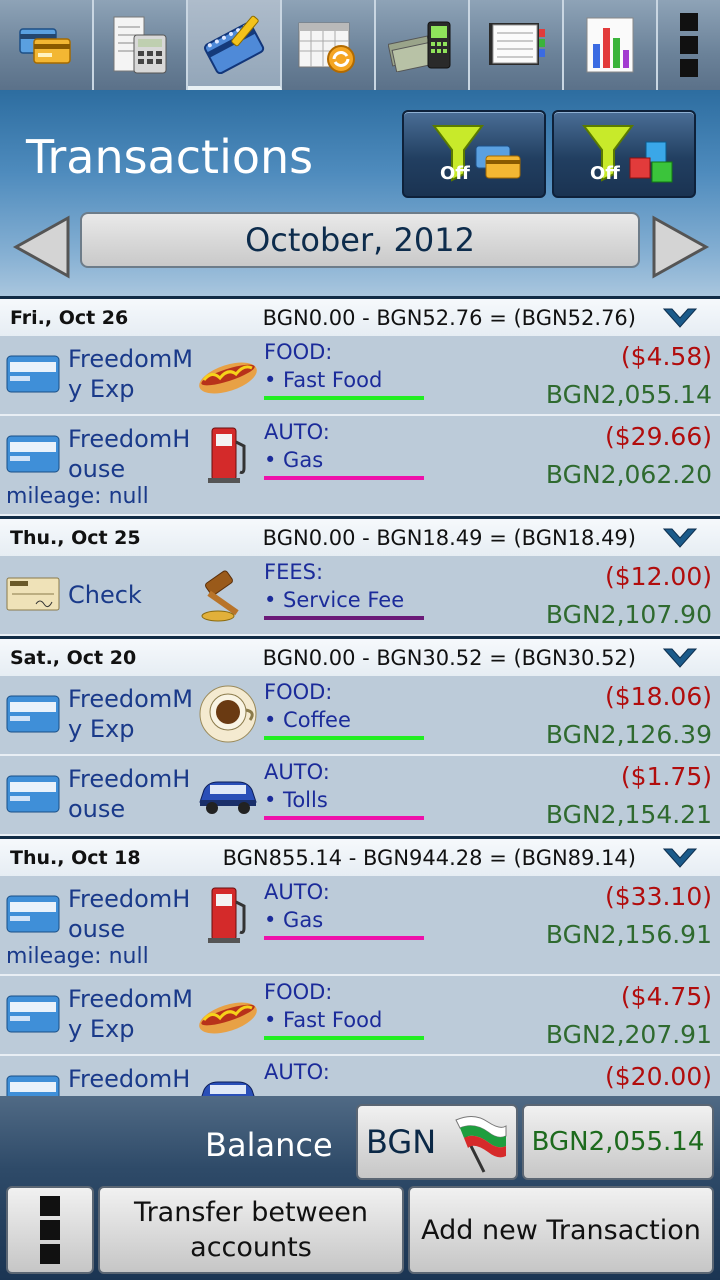  I want to click on transactions-tab, so click(235, 45).